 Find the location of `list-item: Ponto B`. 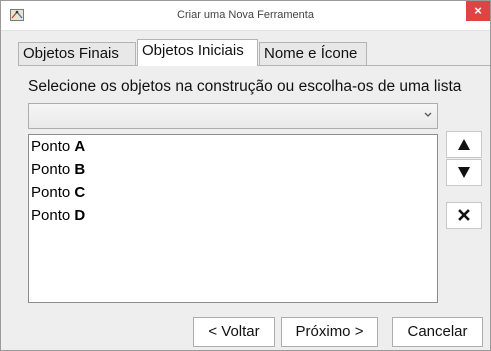

list-item: Ponto B is located at coordinates (233, 169).